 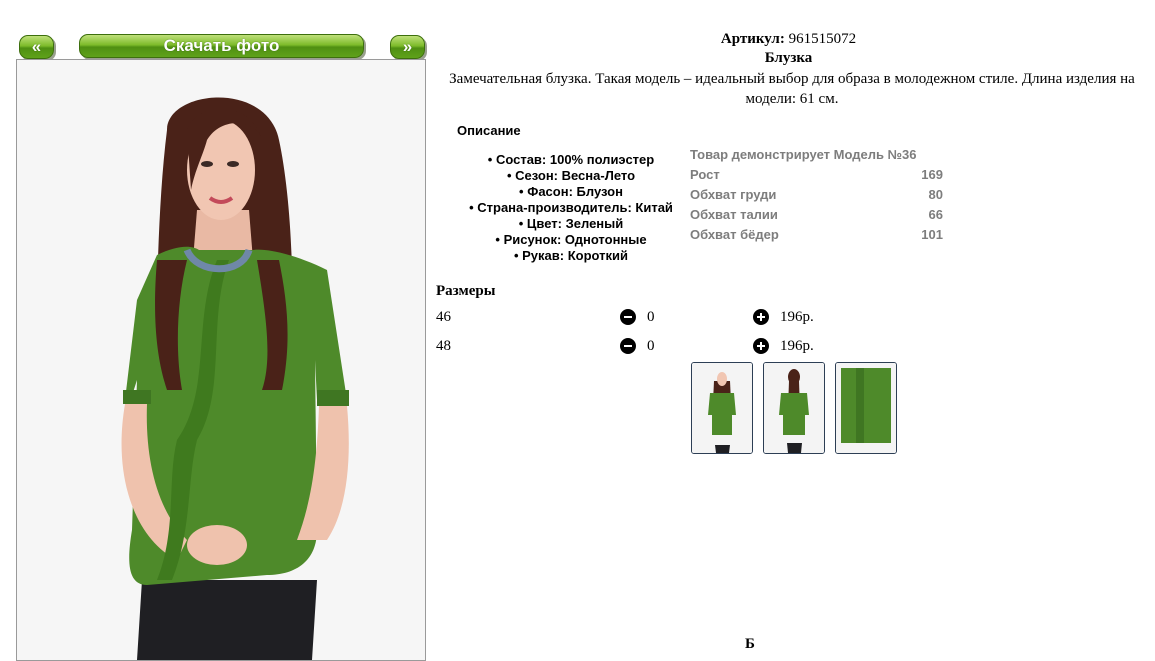 What do you see at coordinates (932, 234) in the screenshot?
I see `model-value: 101` at bounding box center [932, 234].